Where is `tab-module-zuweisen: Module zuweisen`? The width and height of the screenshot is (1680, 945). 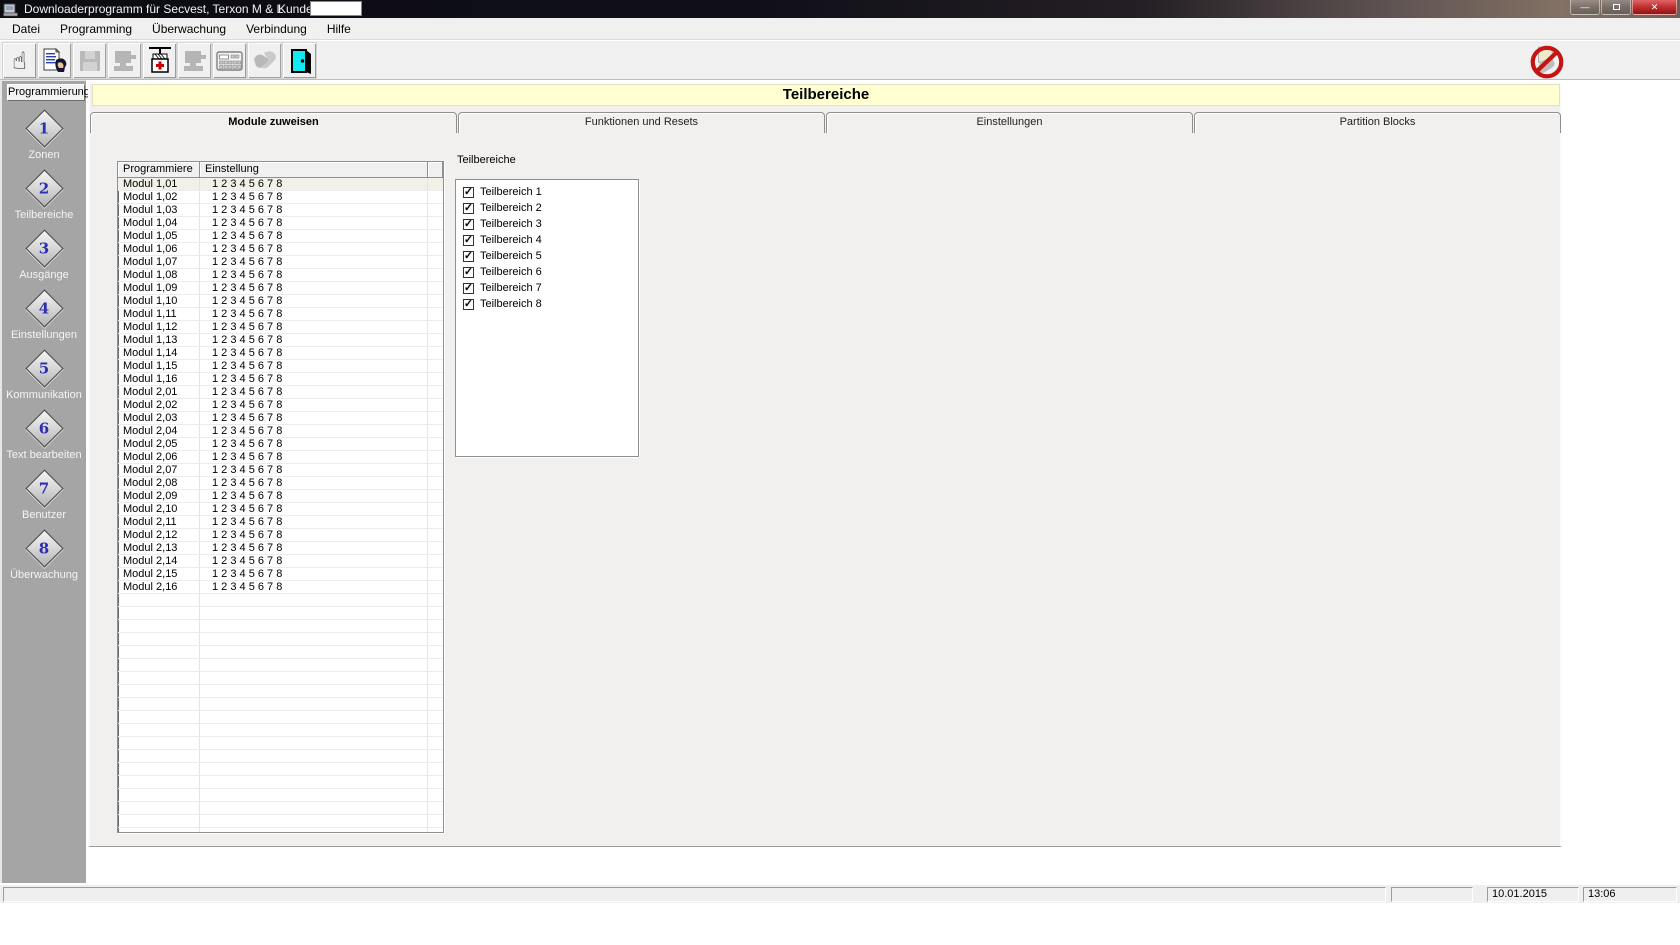
tab-module-zuweisen: Module zuweisen is located at coordinates (273, 122).